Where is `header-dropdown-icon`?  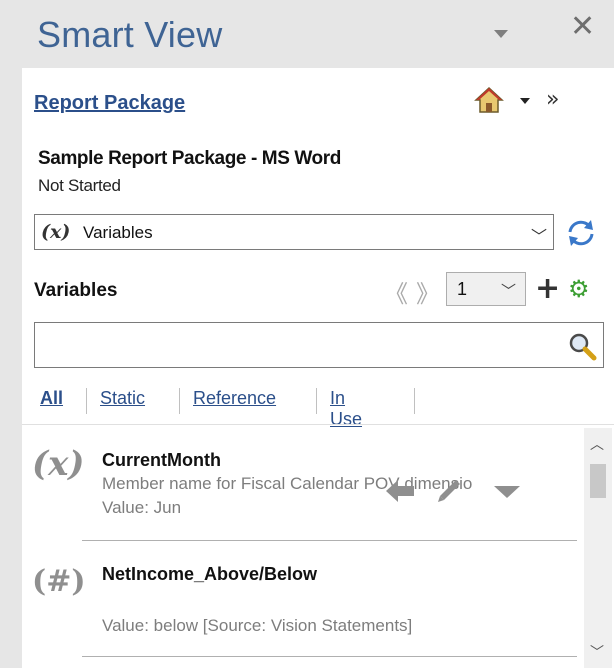
header-dropdown-icon is located at coordinates (525, 101).